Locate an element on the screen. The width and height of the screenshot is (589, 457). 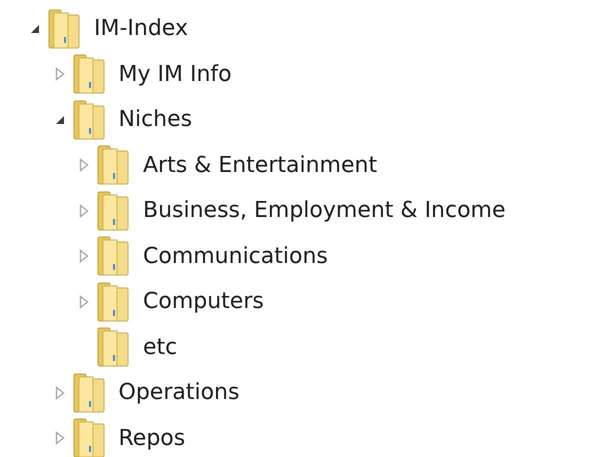
folder-label: Business, Employment & Income is located at coordinates (324, 211).